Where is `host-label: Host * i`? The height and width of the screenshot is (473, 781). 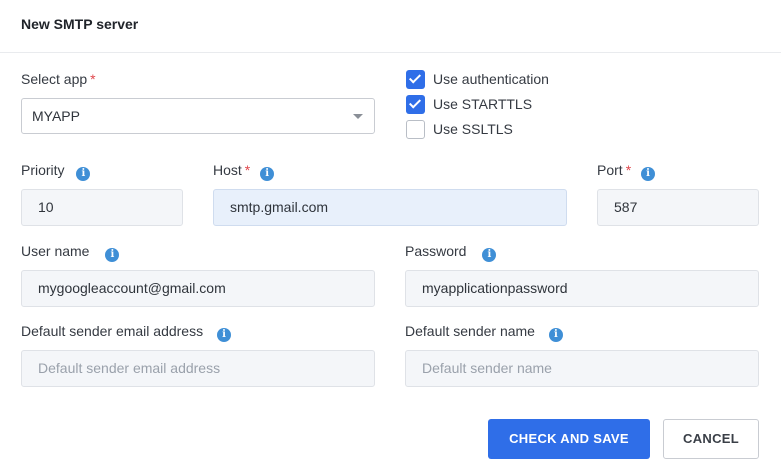
host-label: Host * i is located at coordinates (244, 171).